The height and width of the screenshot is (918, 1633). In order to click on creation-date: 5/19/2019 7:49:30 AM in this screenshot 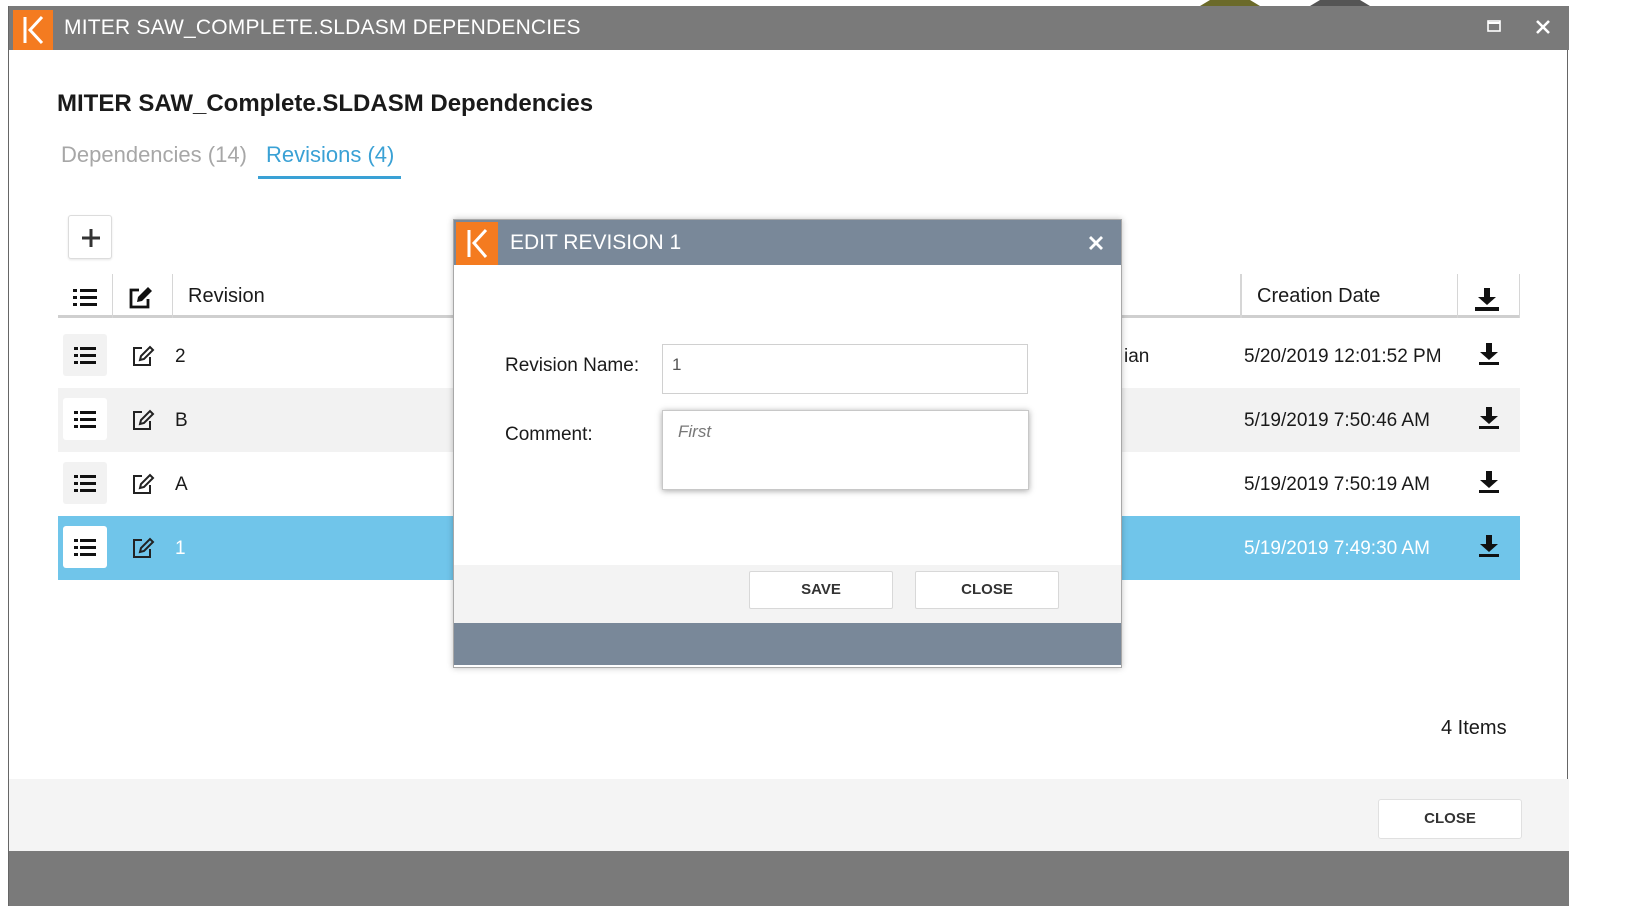, I will do `click(1337, 548)`.